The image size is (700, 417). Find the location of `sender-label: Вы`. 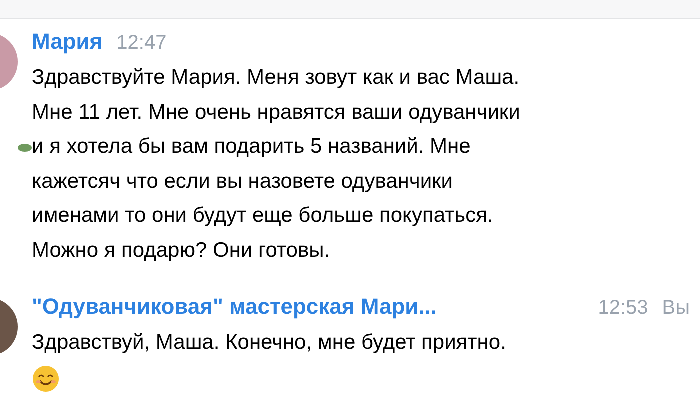

sender-label: Вы is located at coordinates (676, 308).